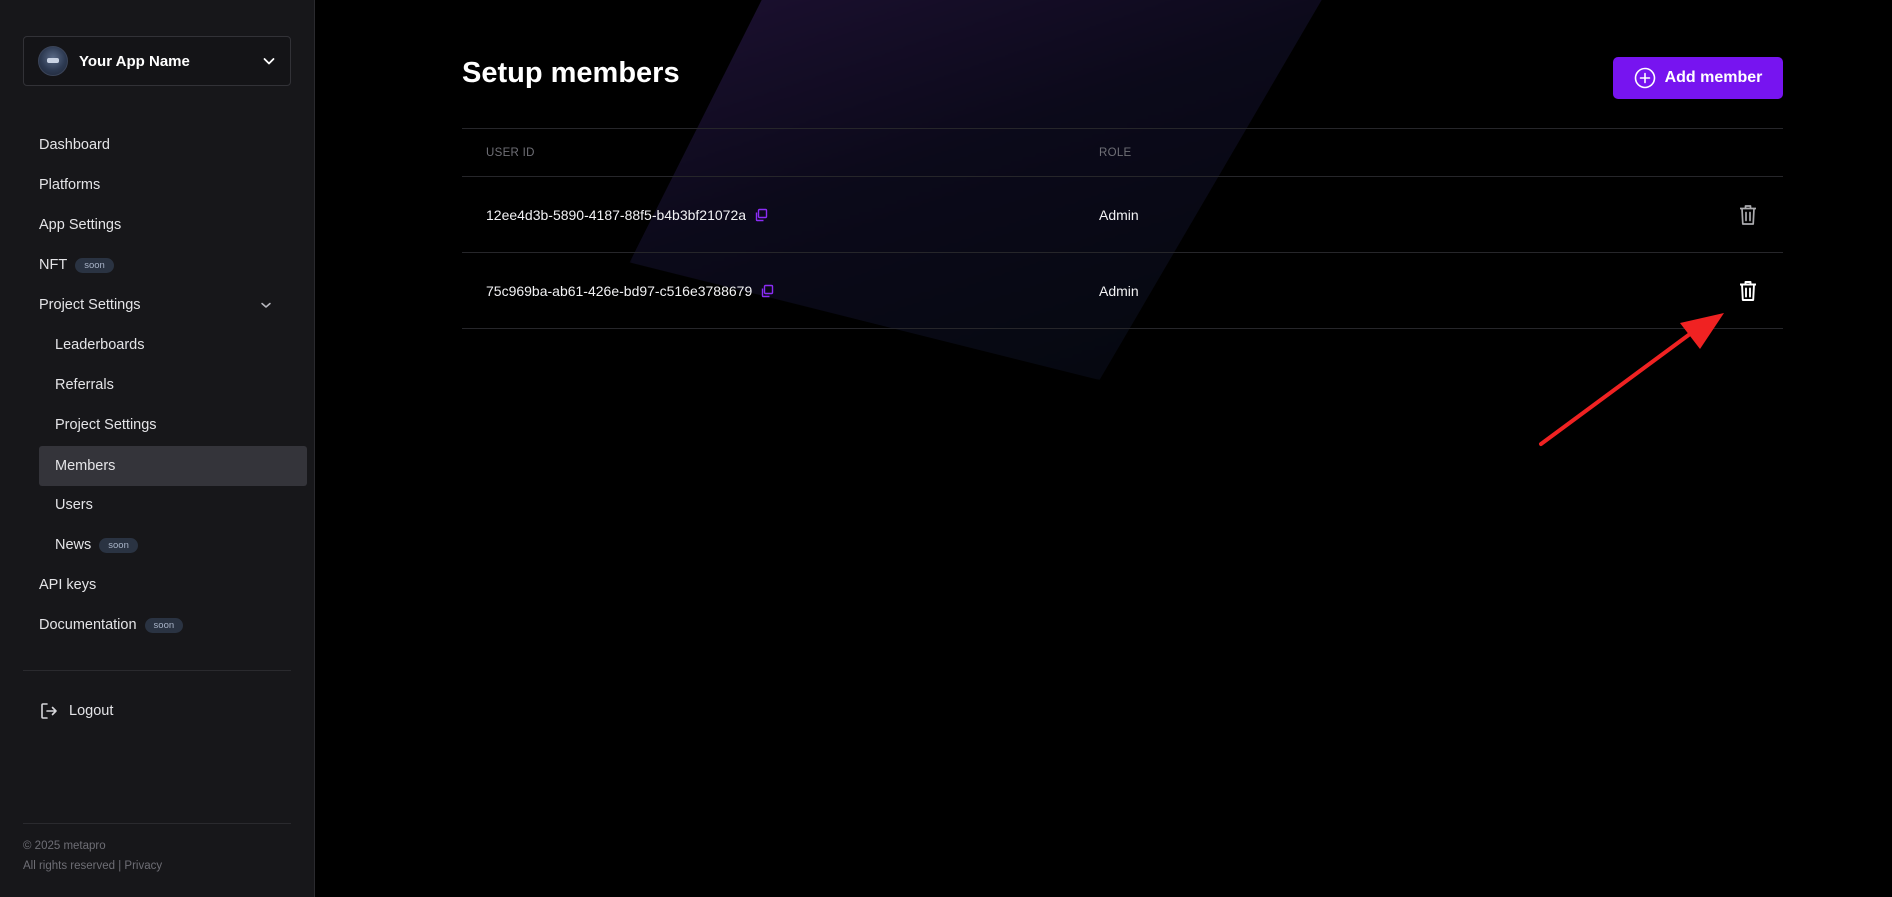 The width and height of the screenshot is (1892, 897). I want to click on sidebar-item-platforms: Platforms, so click(69, 185).